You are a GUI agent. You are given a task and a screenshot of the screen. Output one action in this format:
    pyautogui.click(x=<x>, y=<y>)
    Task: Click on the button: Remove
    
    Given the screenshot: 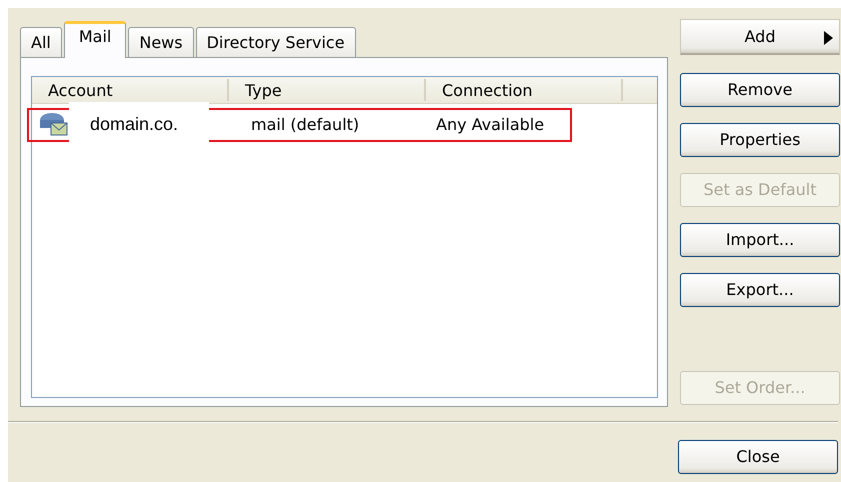 What is the action you would take?
    pyautogui.click(x=760, y=90)
    